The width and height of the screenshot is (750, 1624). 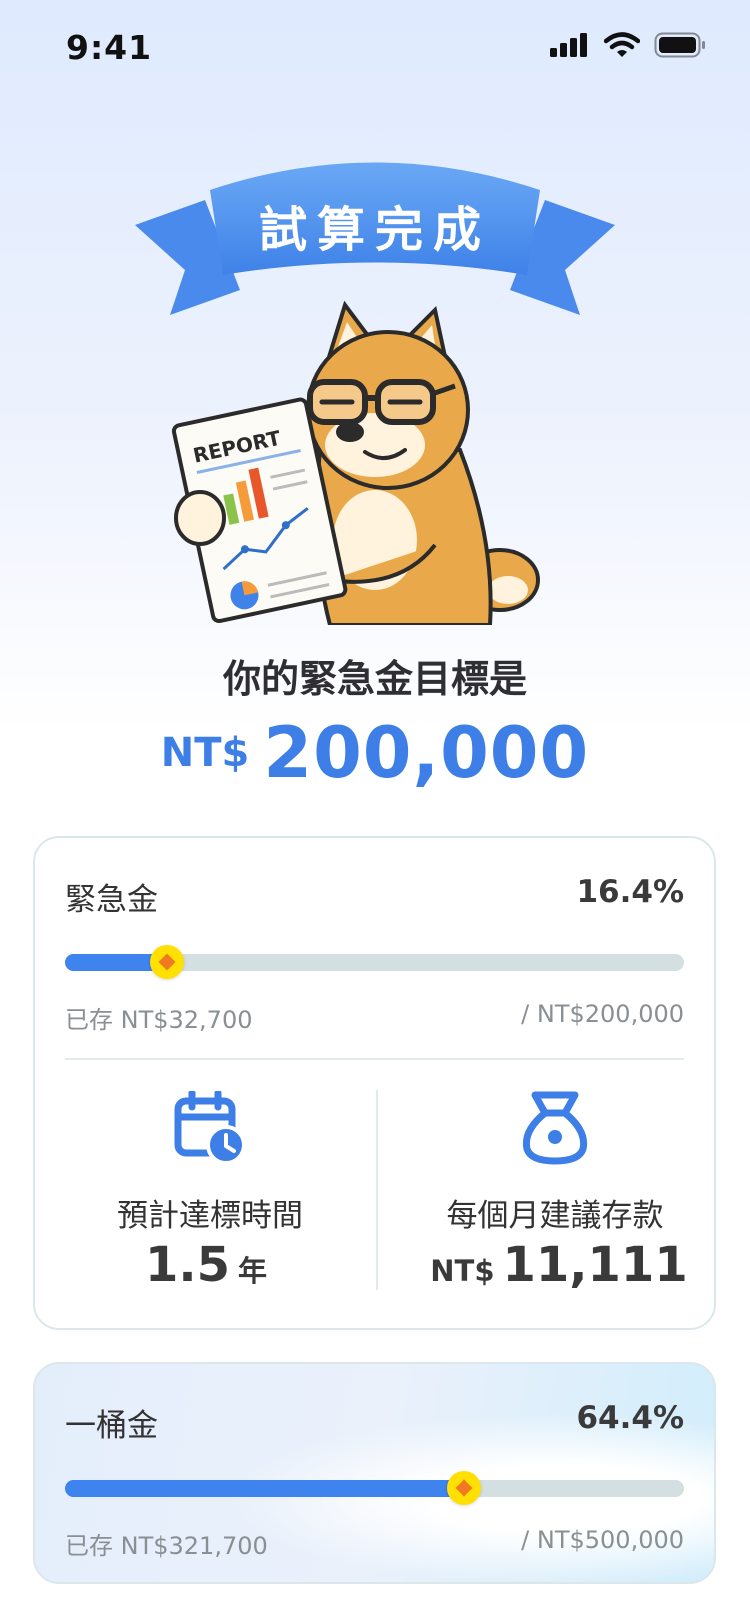 What do you see at coordinates (630, 1418) in the screenshot?
I see `lump-sum-percent: 64.4%` at bounding box center [630, 1418].